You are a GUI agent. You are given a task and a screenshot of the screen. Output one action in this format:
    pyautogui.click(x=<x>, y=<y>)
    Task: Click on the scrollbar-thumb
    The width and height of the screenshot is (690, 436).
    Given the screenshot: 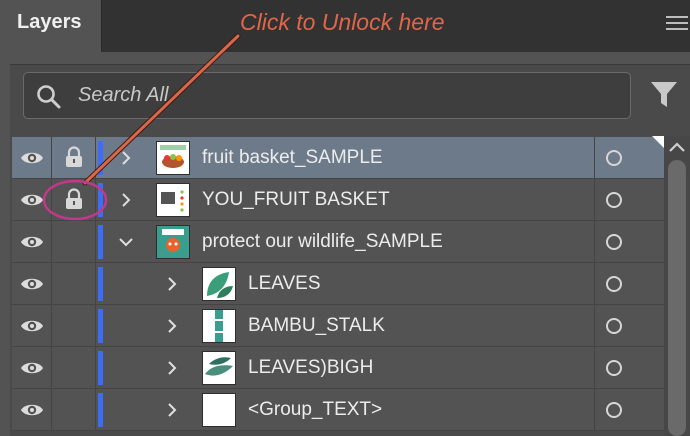 What is the action you would take?
    pyautogui.click(x=677, y=298)
    